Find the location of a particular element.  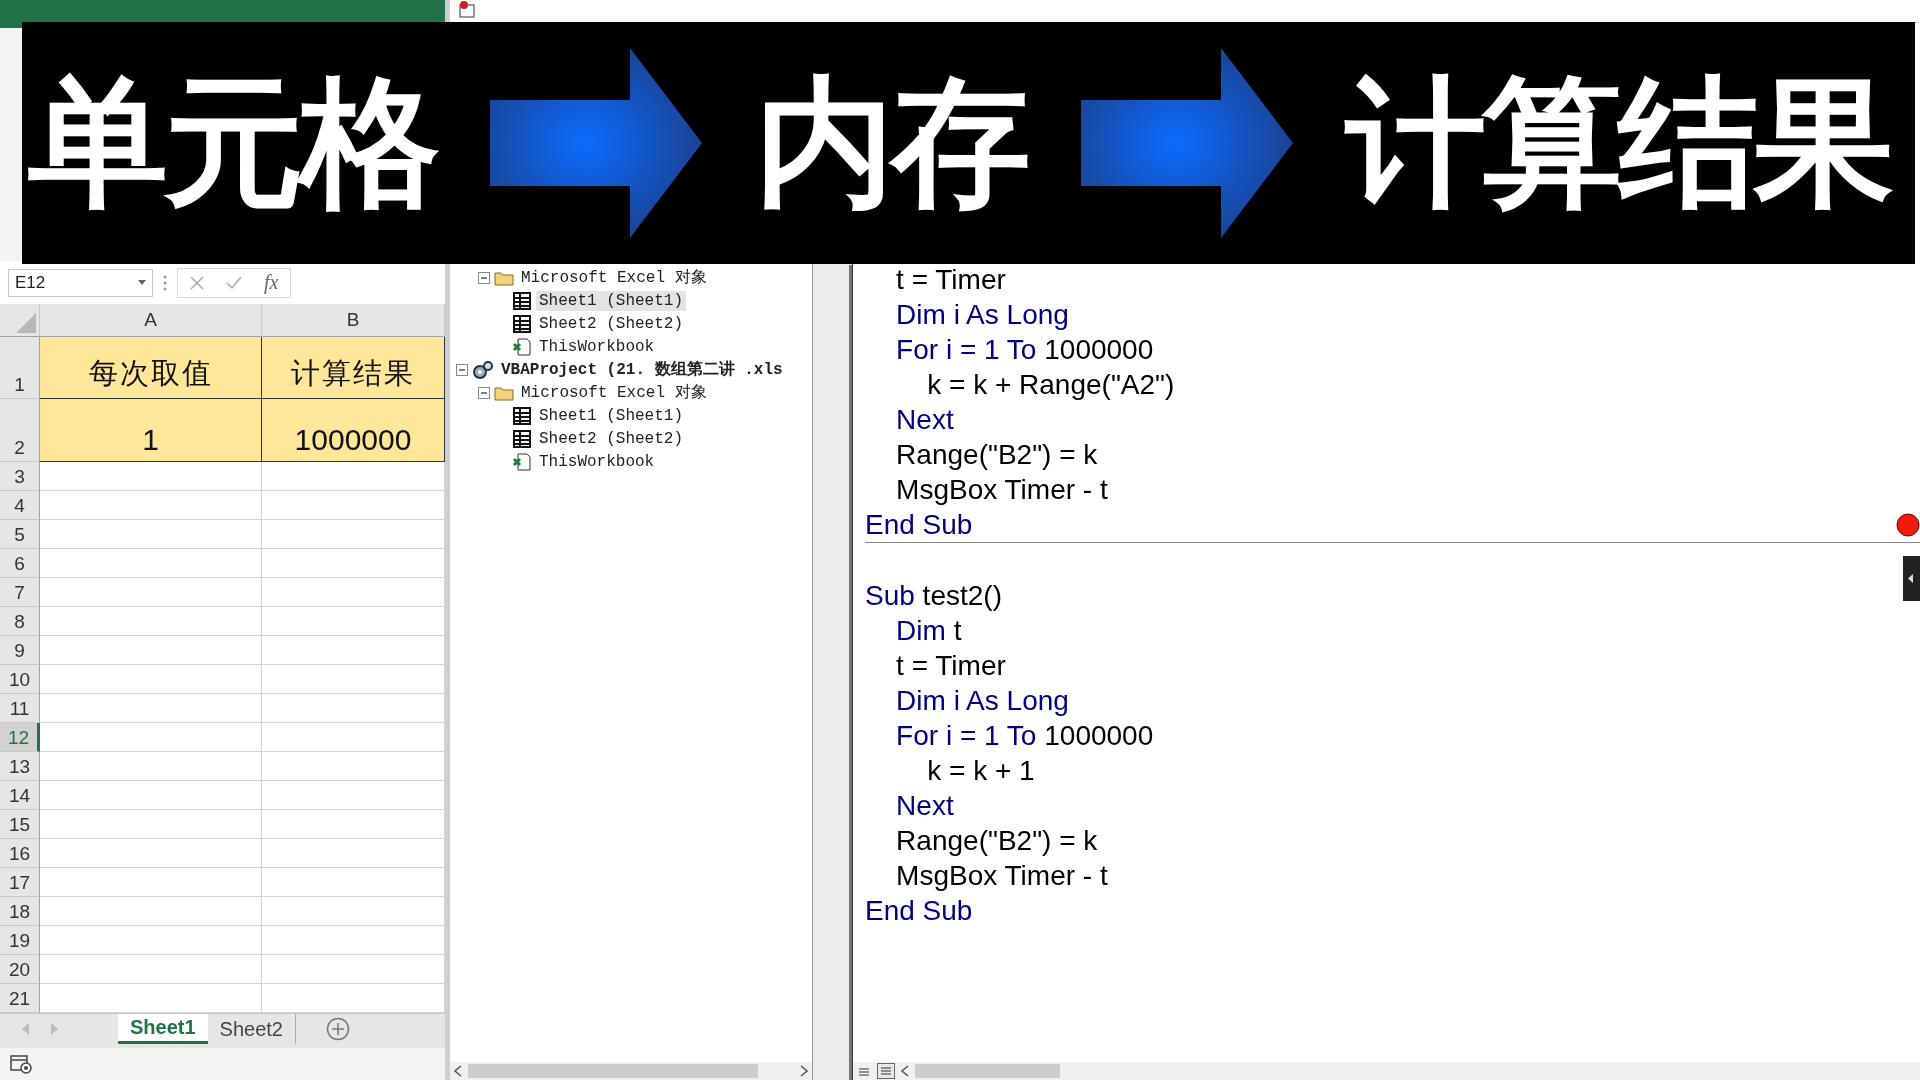

row-header: 2 is located at coordinates (20, 431).